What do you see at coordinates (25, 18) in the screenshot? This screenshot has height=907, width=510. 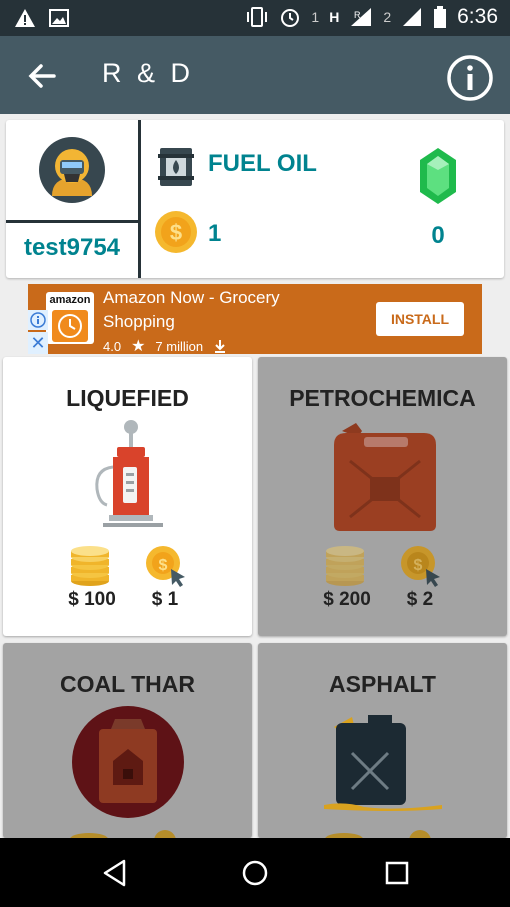 I see `warning-icon` at bounding box center [25, 18].